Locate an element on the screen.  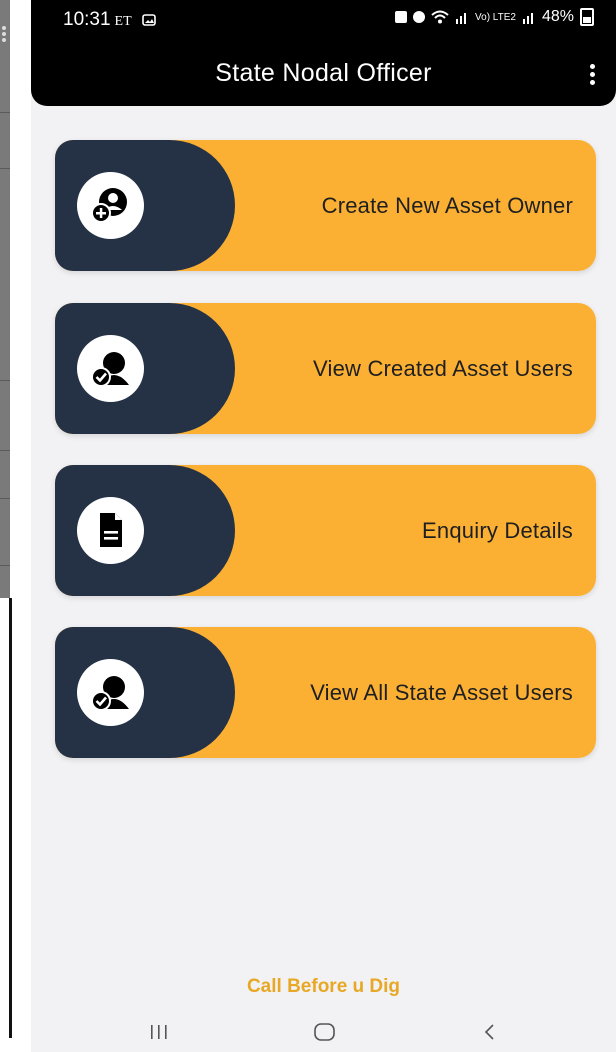
card-label: Create New Asset Owner is located at coordinates (447, 205).